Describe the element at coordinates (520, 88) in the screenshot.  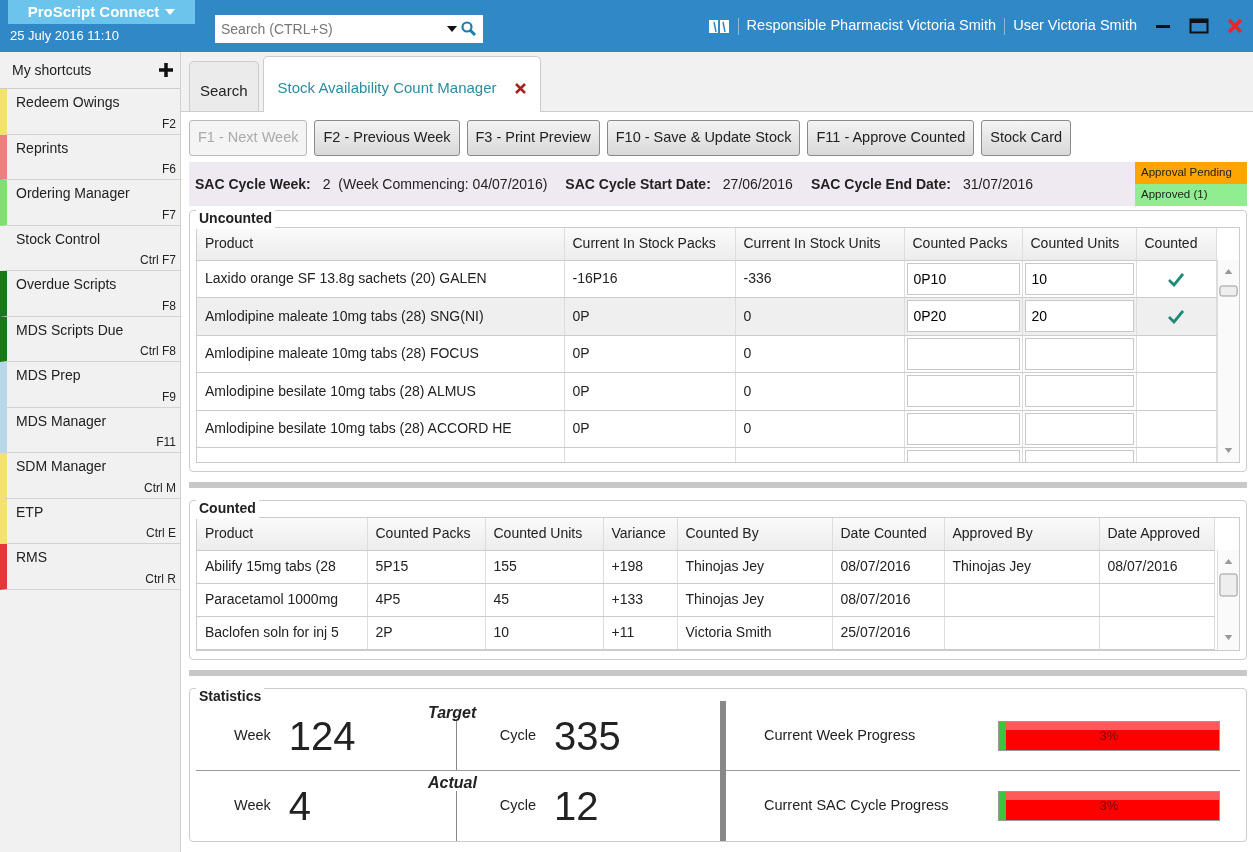
I see `close-icon` at that location.